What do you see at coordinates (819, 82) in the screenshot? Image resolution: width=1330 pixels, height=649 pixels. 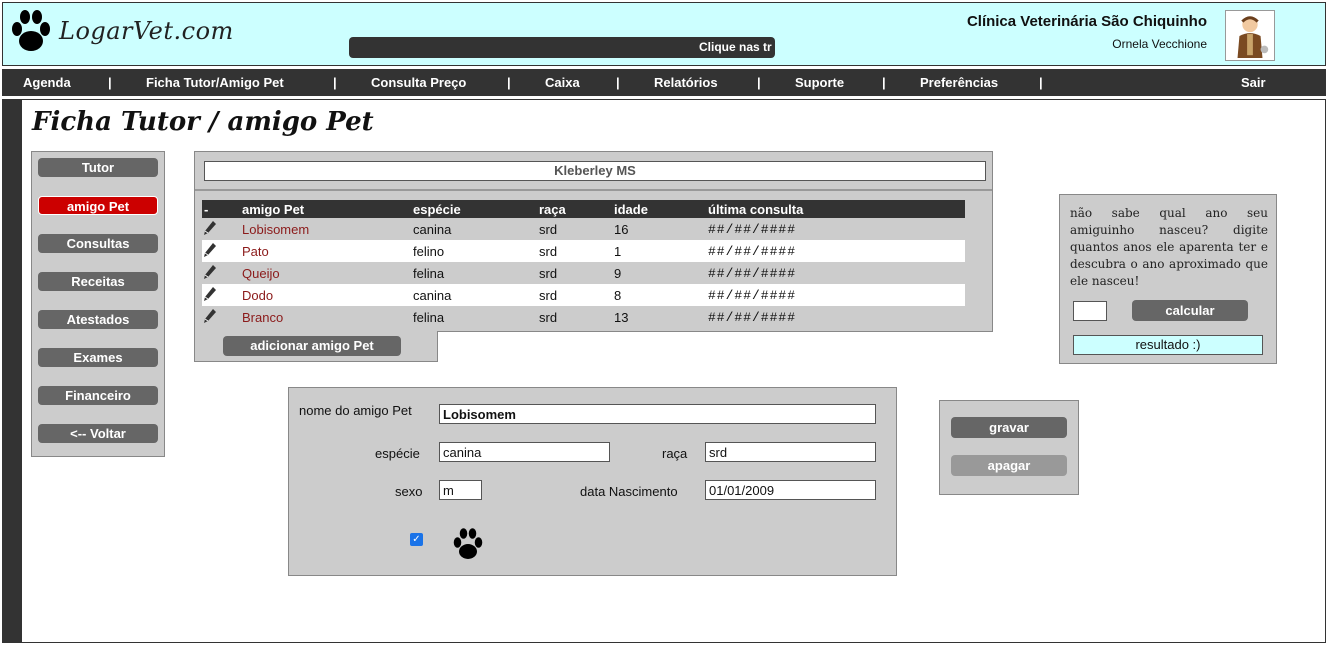 I see `nav-suporte: Suporte` at bounding box center [819, 82].